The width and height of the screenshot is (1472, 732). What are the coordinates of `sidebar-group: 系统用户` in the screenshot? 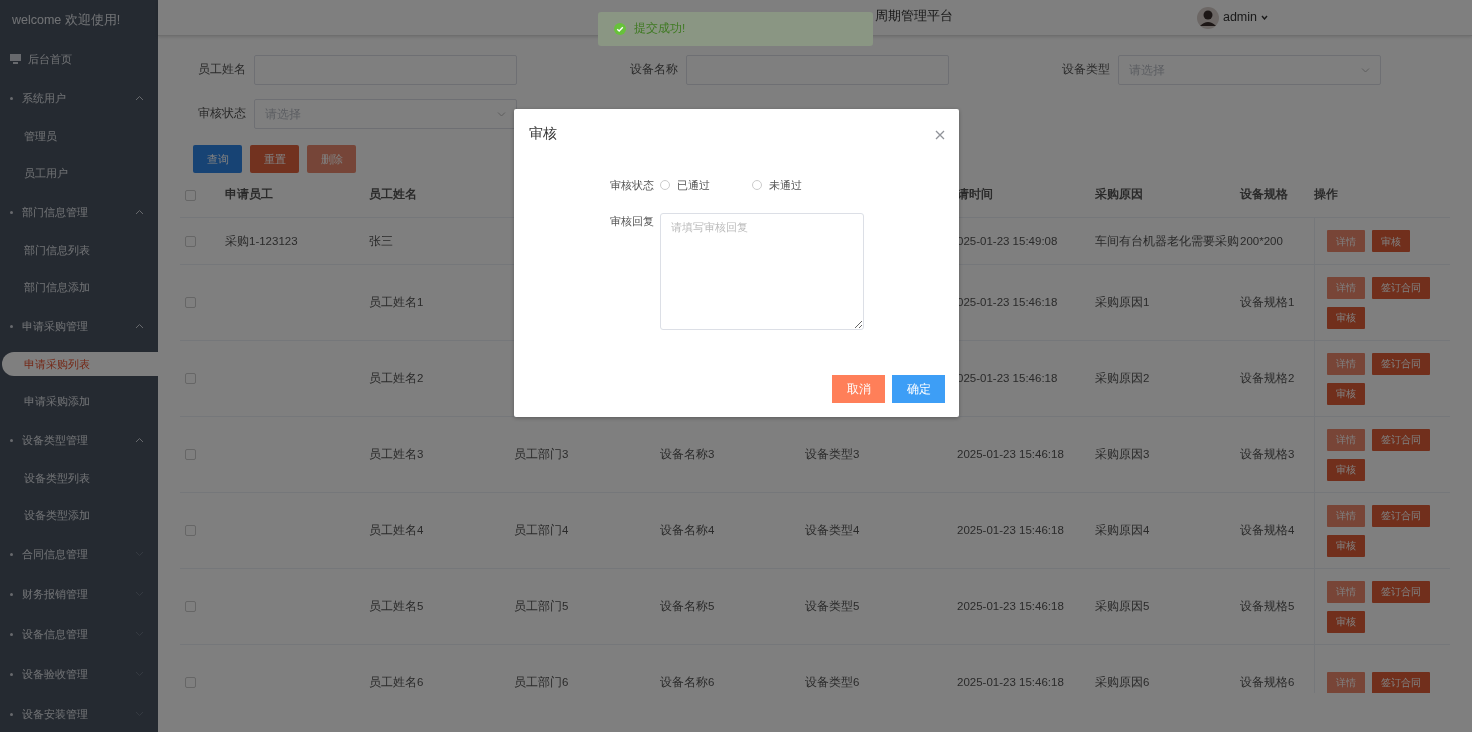 It's located at (79, 98).